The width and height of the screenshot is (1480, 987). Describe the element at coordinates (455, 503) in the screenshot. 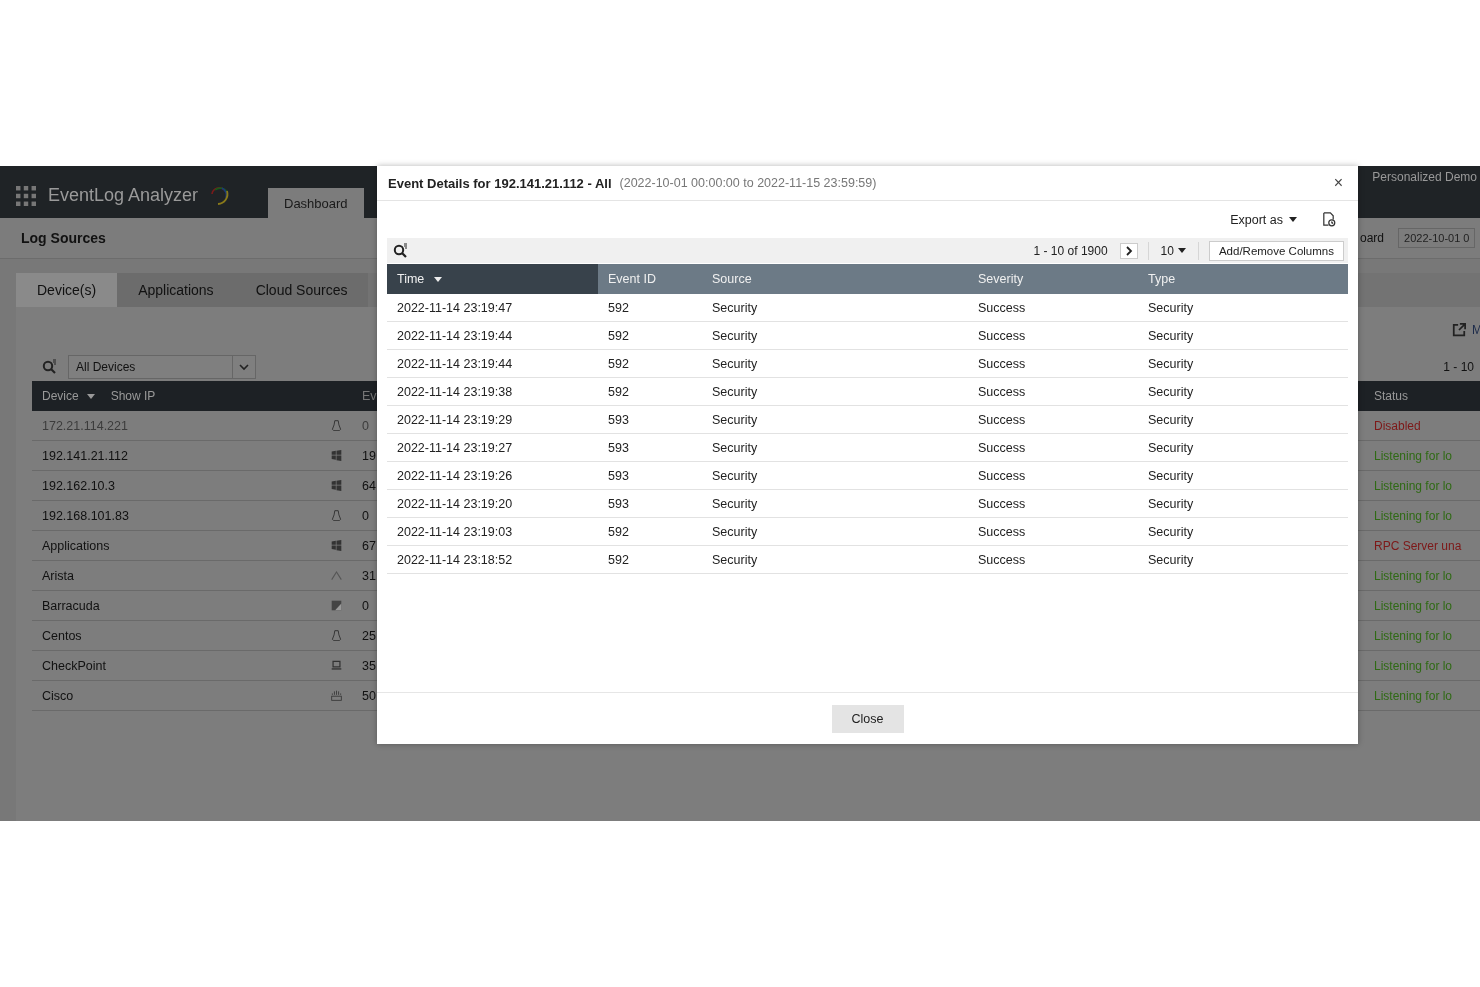

I see `table-cell-text: 2022-11-14 23:19:20` at that location.